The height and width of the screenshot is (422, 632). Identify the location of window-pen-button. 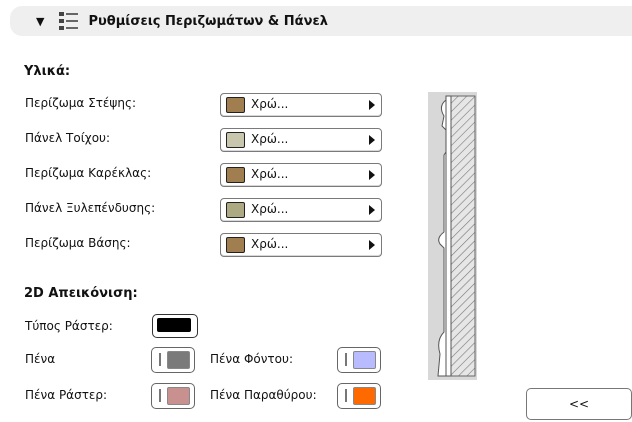
(359, 396).